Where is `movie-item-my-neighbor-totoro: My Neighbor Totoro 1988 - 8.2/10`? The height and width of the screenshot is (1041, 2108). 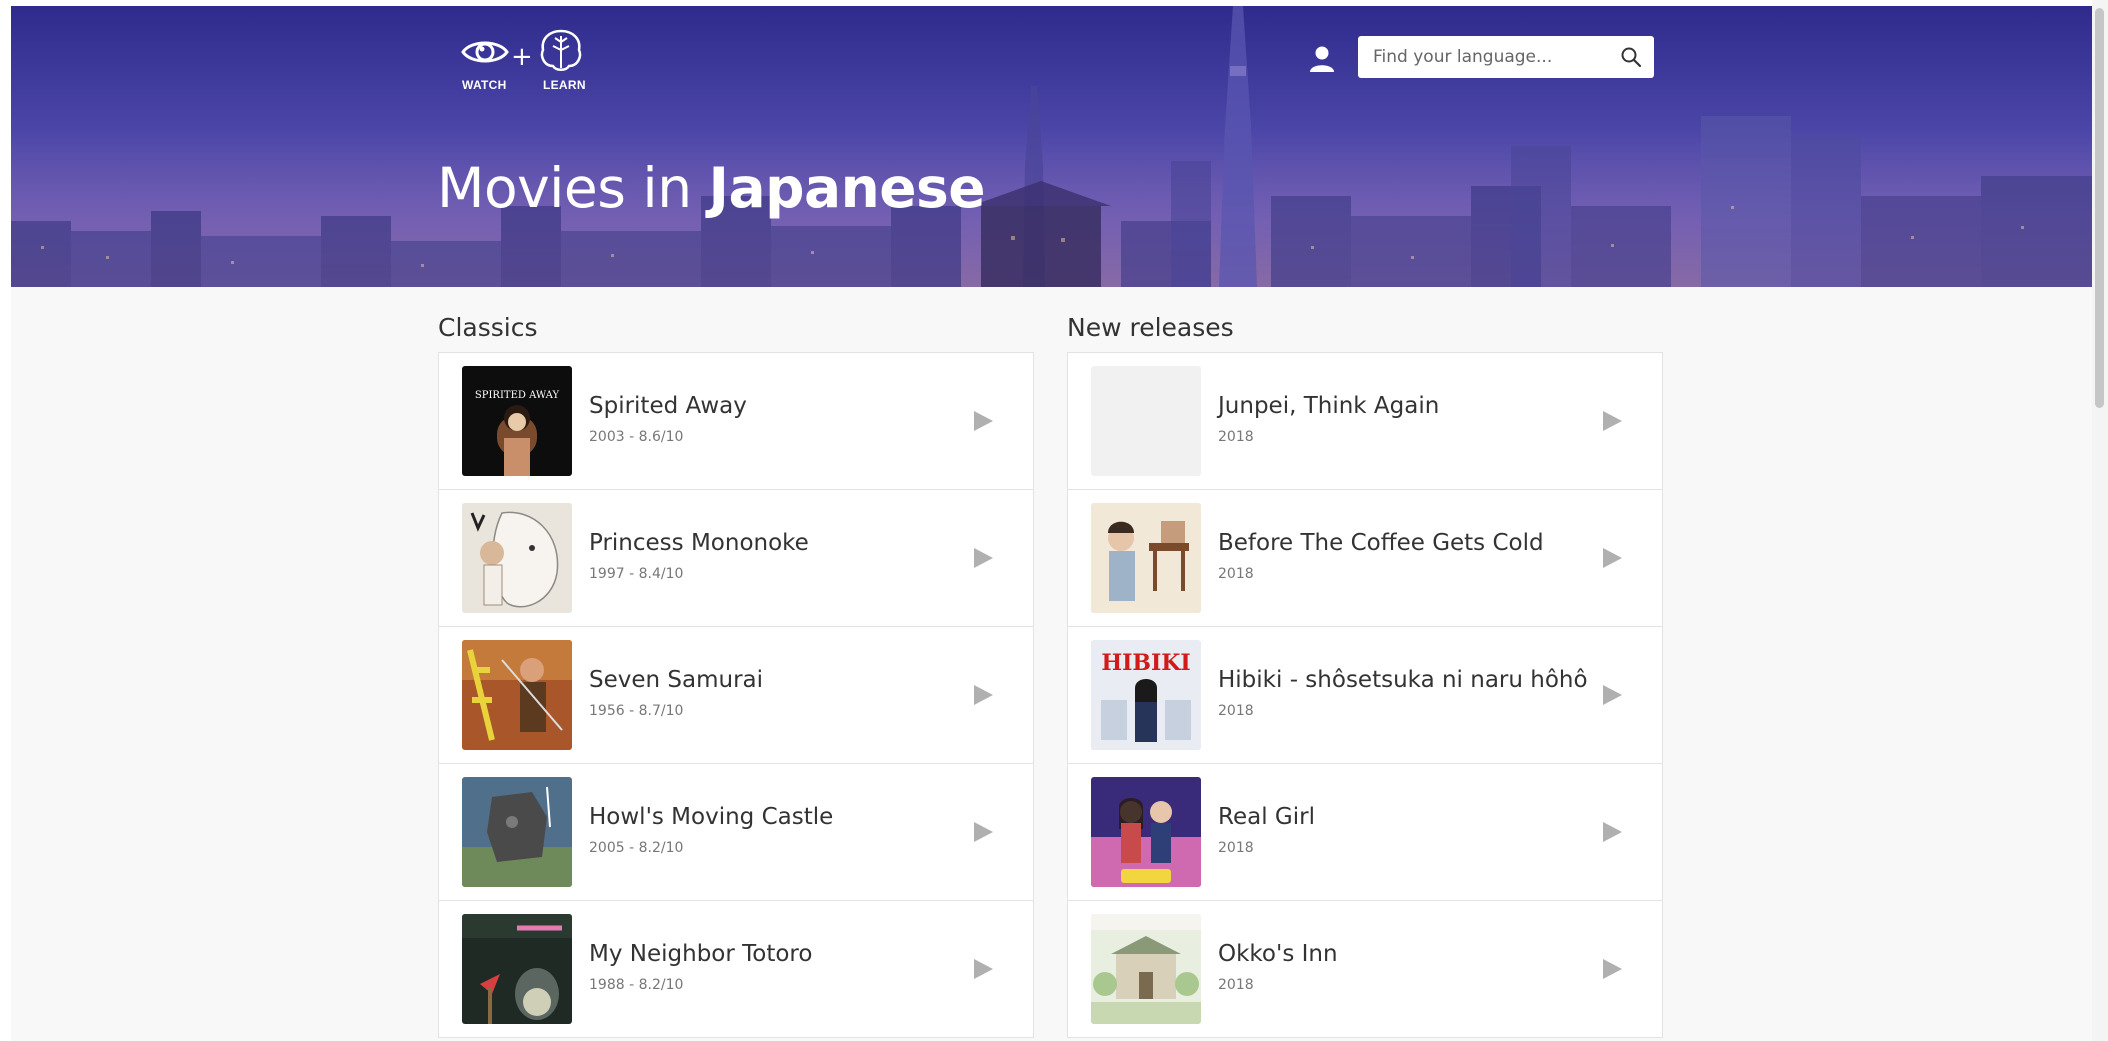
movie-item-my-neighbor-totoro: My Neighbor Totoro 1988 - 8.2/10 is located at coordinates (736, 969).